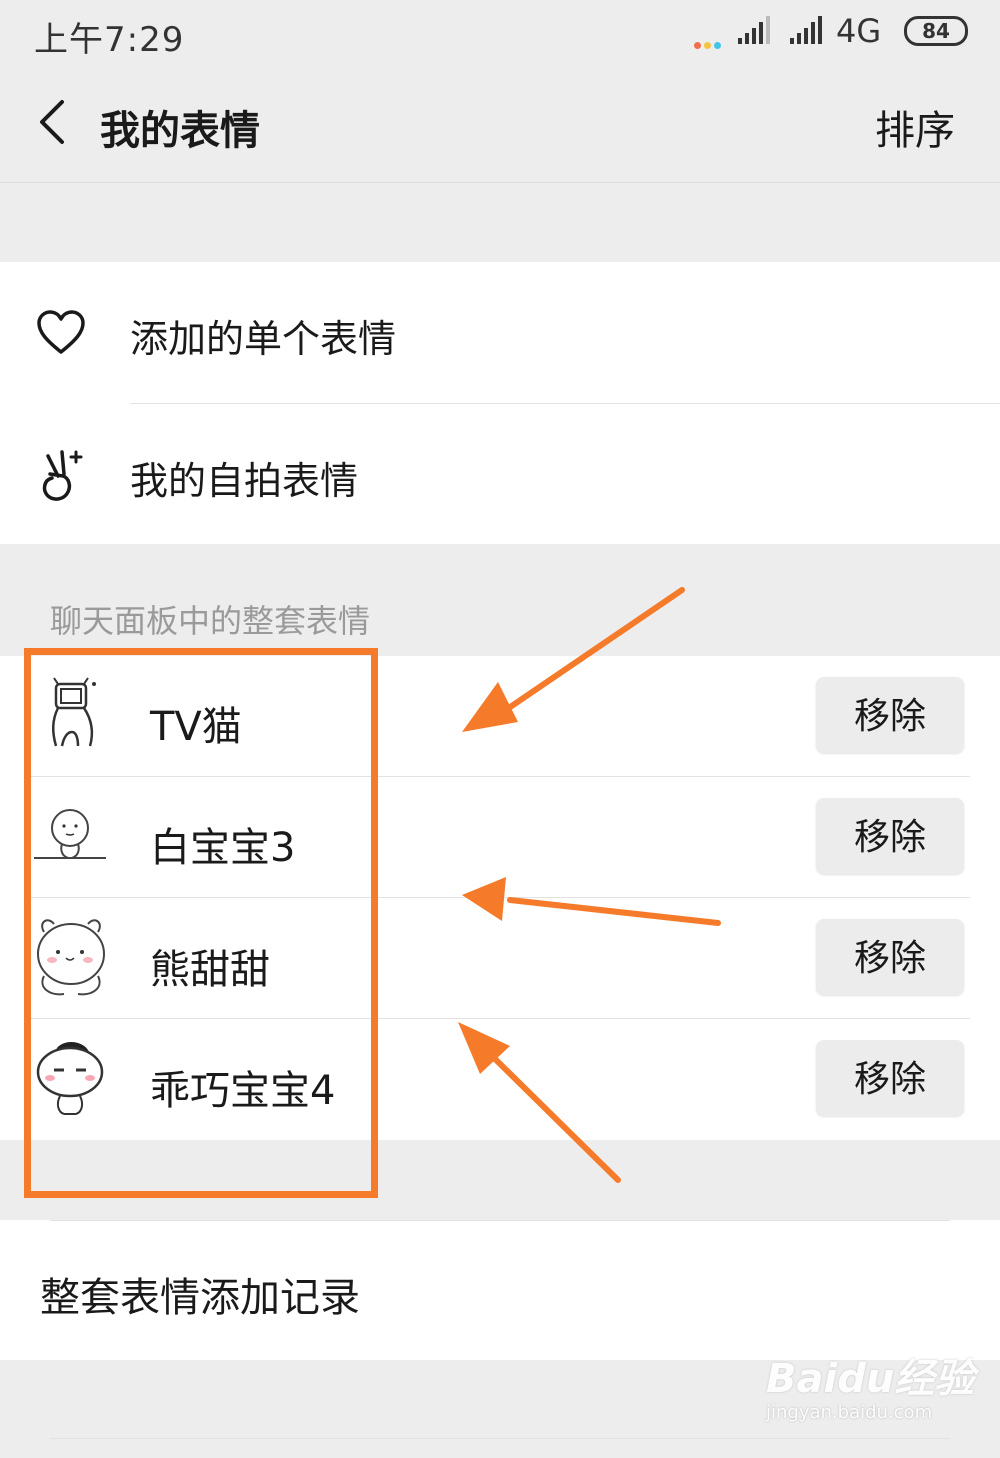  I want to click on selfie-stickers-label: 我的自拍表情, so click(244, 481).